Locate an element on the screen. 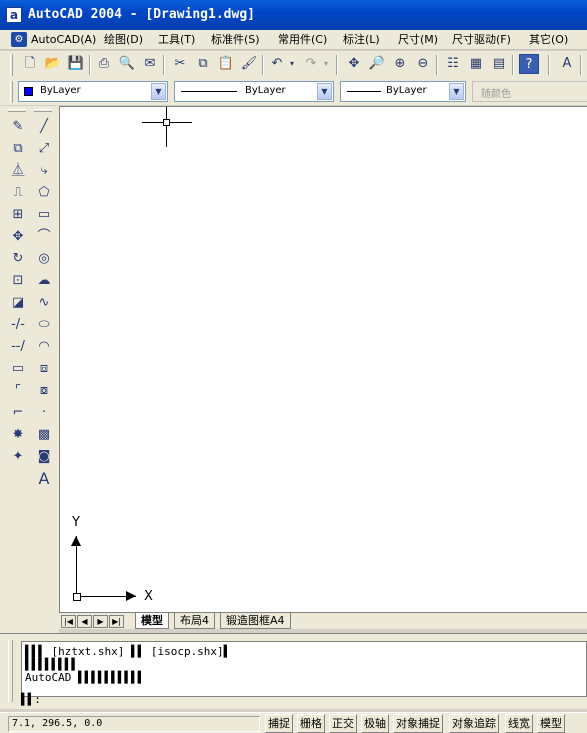 The width and height of the screenshot is (587, 733). polygon-icon: ⬠ is located at coordinates (44, 193).